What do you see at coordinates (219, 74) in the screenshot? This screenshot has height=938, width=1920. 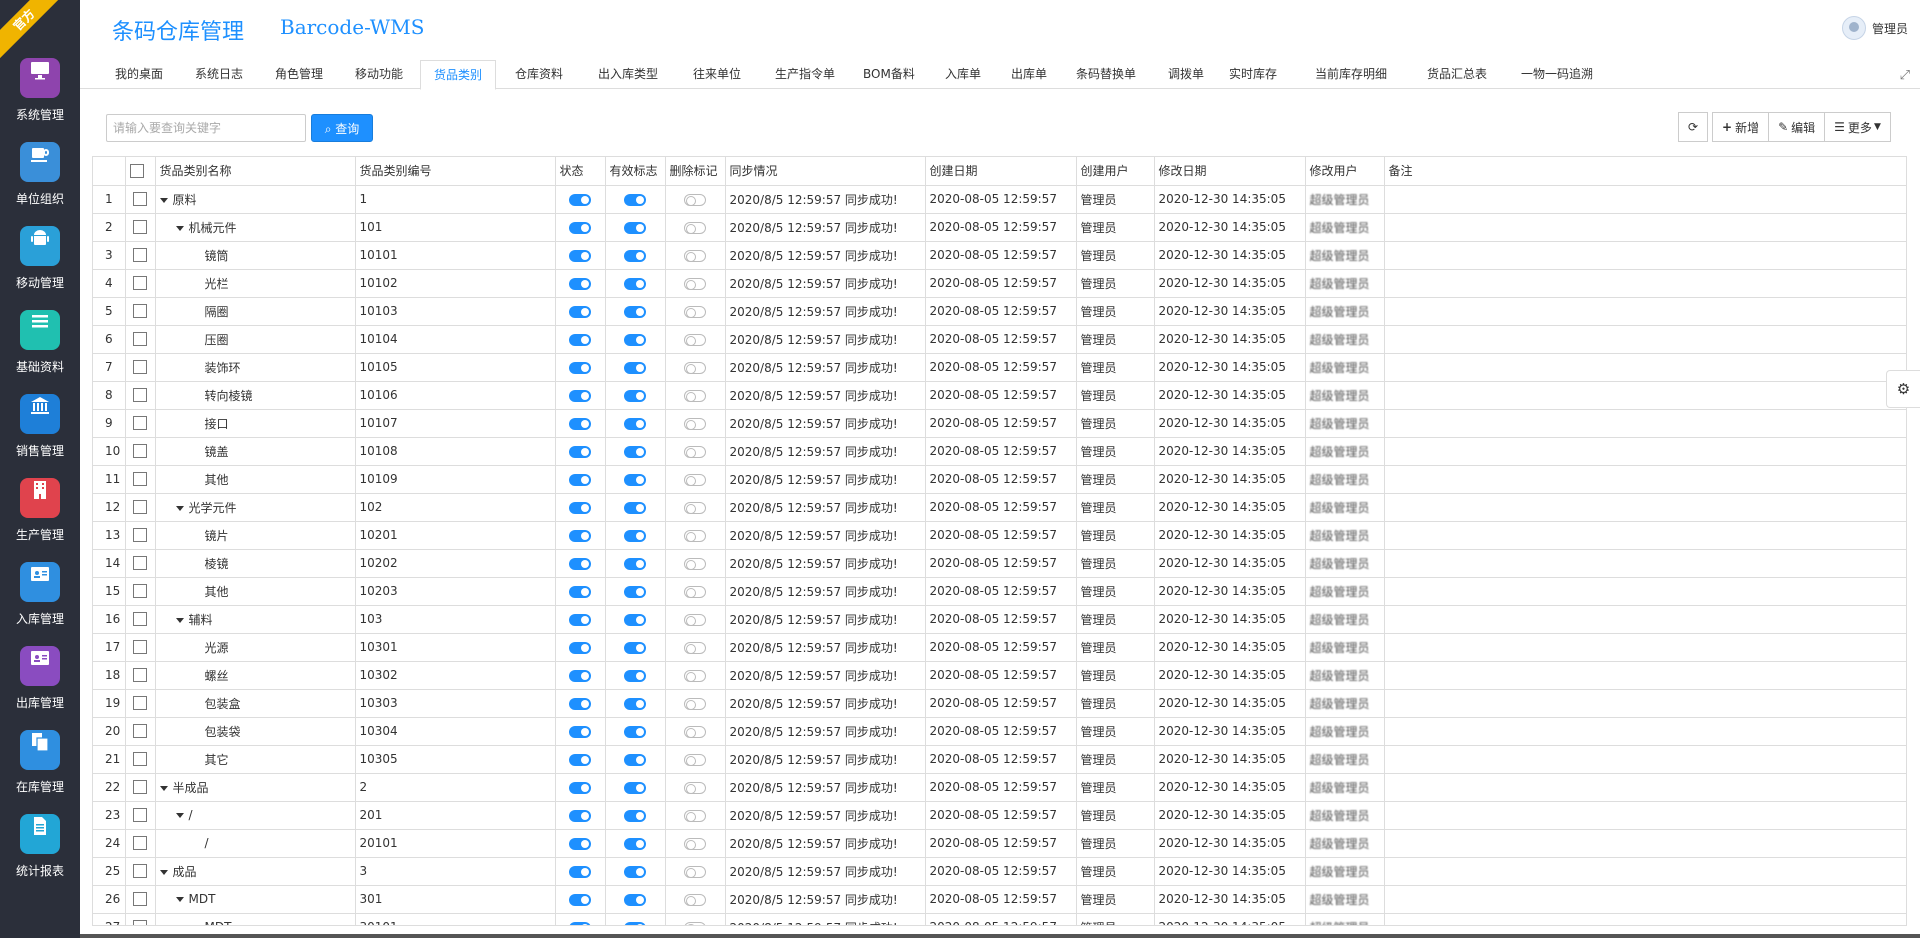 I see `tab-1: 系统日志` at bounding box center [219, 74].